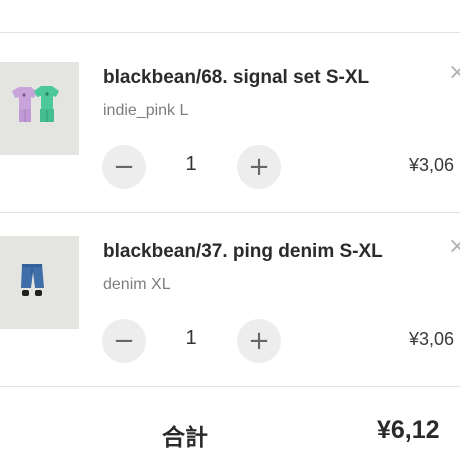  I want to click on total-label: 合計, so click(185, 438).